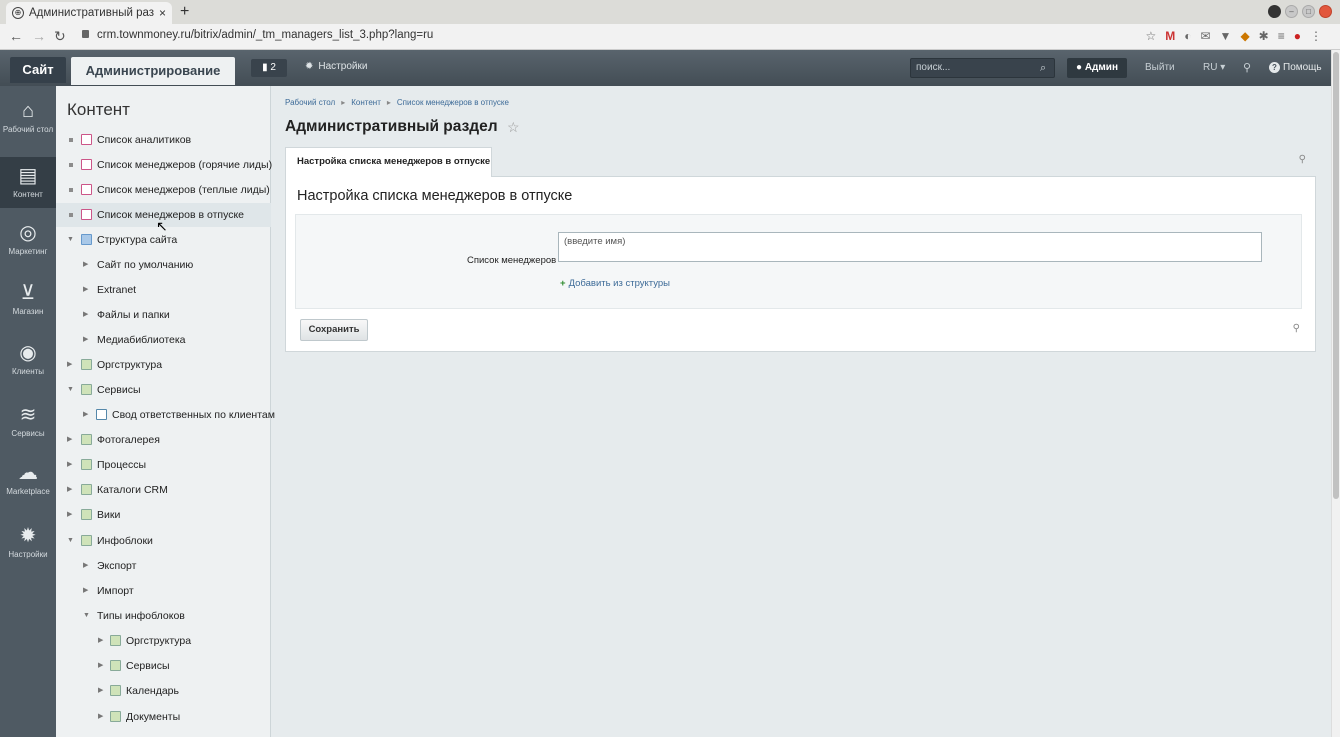 The image size is (1340, 737). I want to click on breadcrumb-link: Контент, so click(366, 102).